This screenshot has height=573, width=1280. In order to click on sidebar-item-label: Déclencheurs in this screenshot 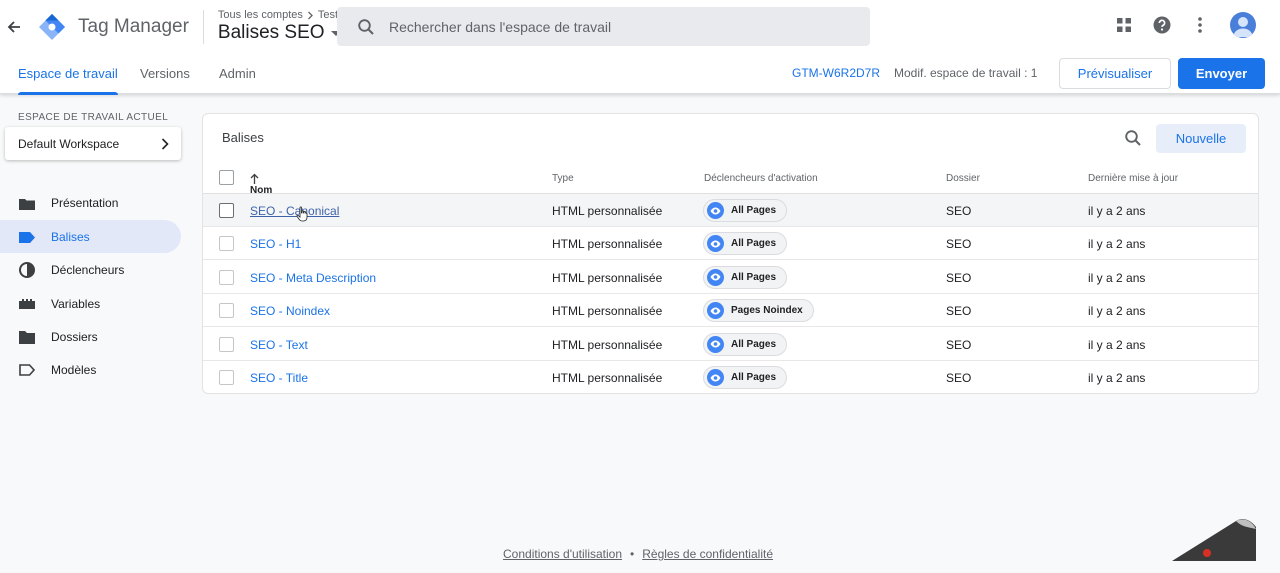, I will do `click(88, 269)`.